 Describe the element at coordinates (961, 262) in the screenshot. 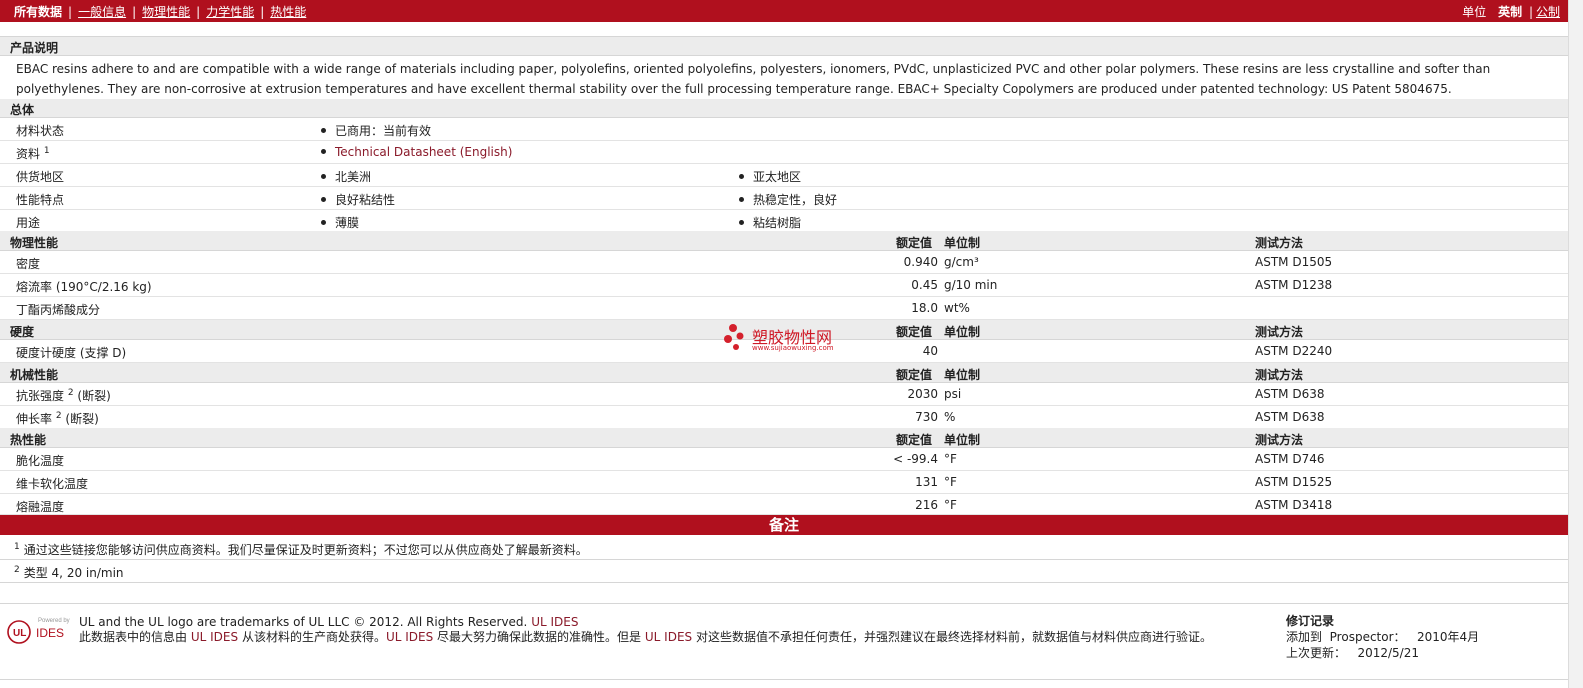

I see `property-unit: g/cm³` at that location.